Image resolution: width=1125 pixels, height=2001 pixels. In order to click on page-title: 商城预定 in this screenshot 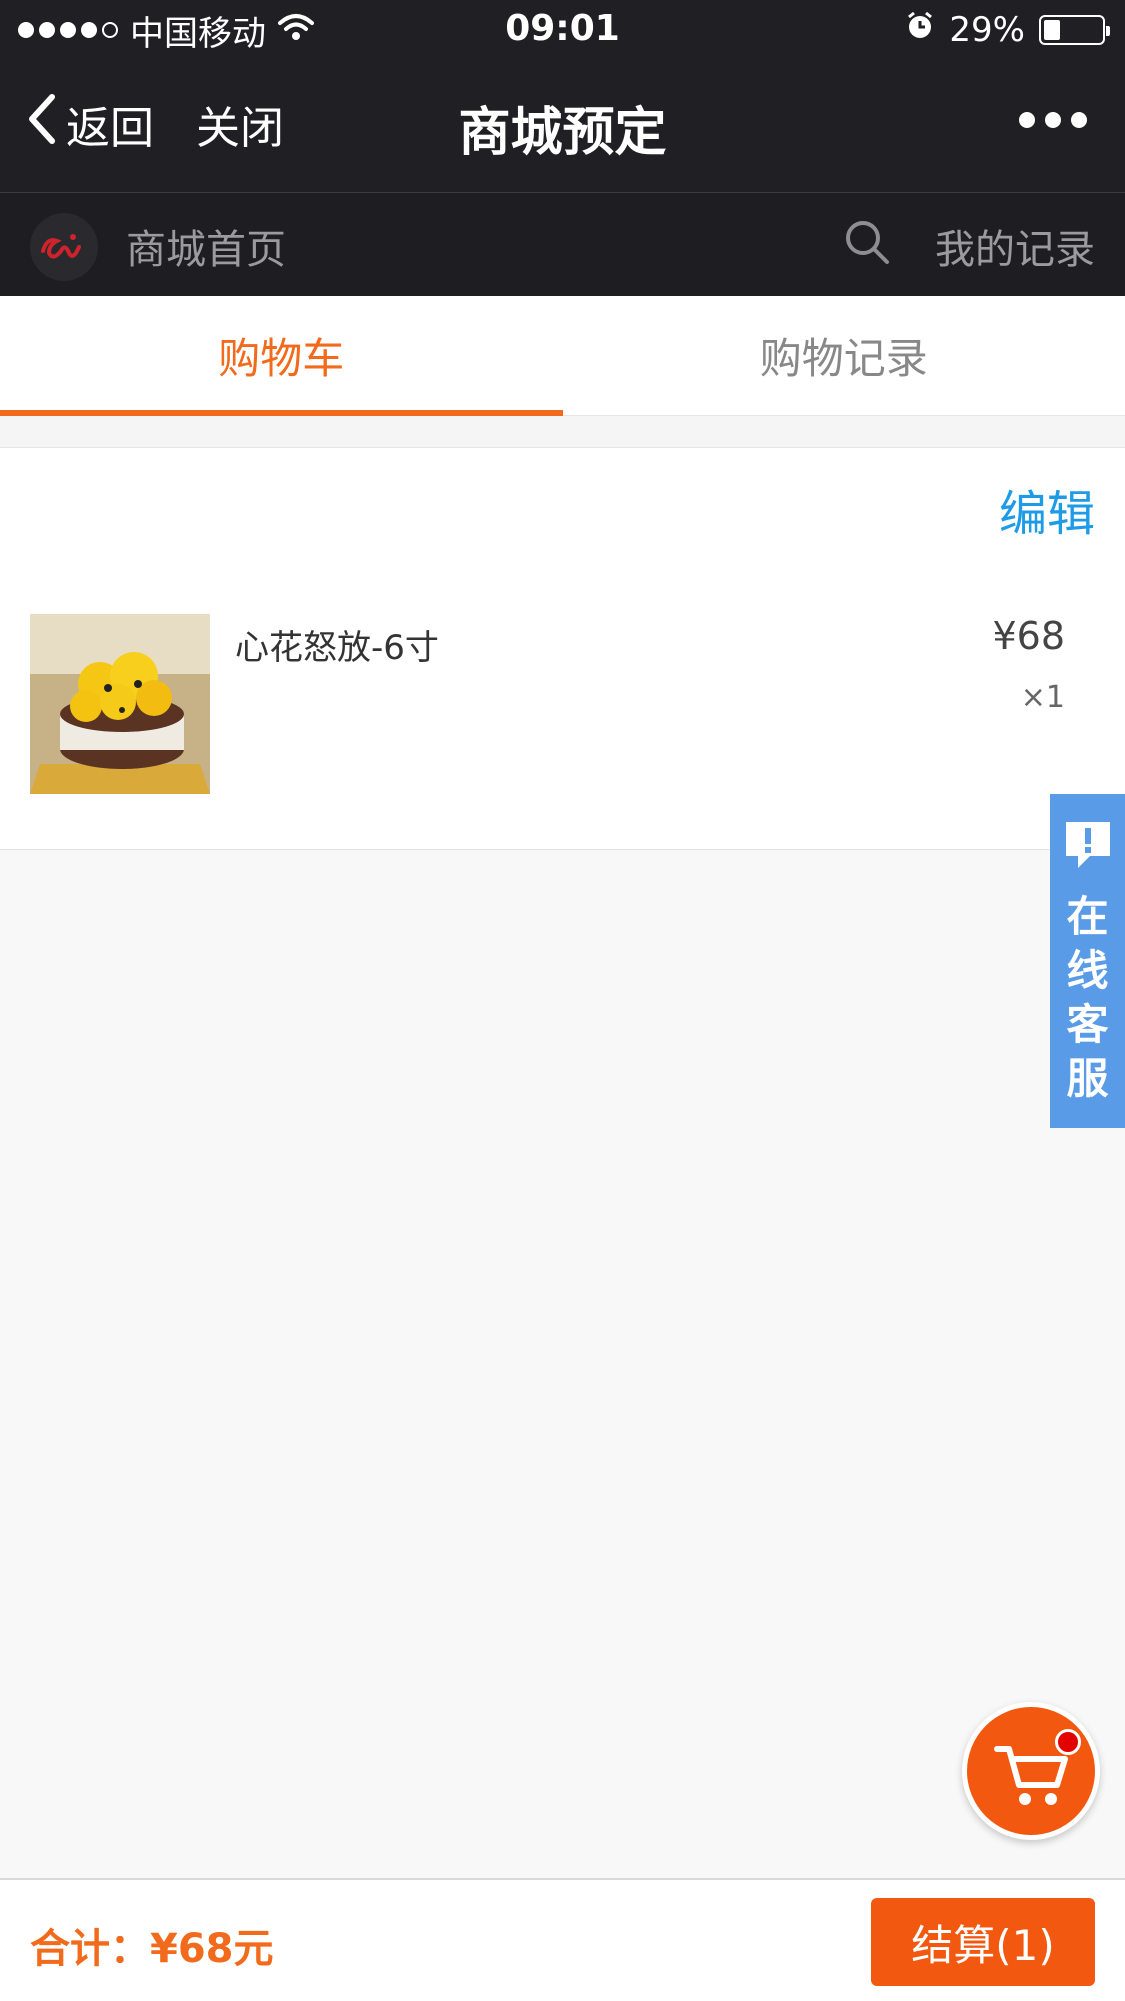, I will do `click(562, 133)`.